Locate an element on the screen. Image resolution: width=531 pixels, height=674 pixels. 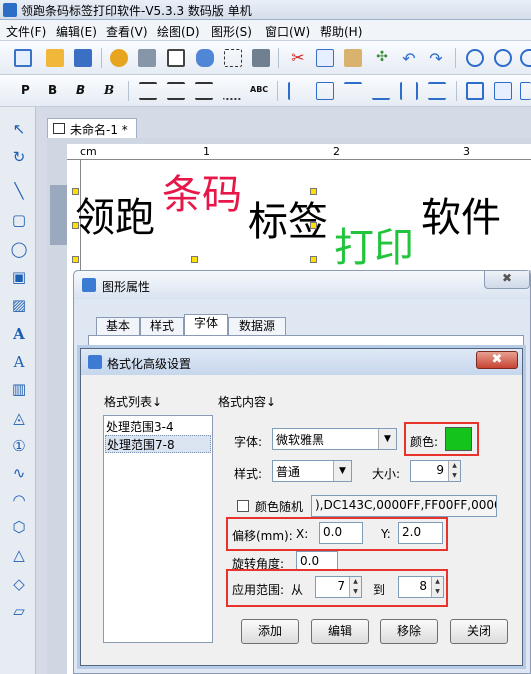
distribute-vertical-icon is located at coordinates (437, 91).